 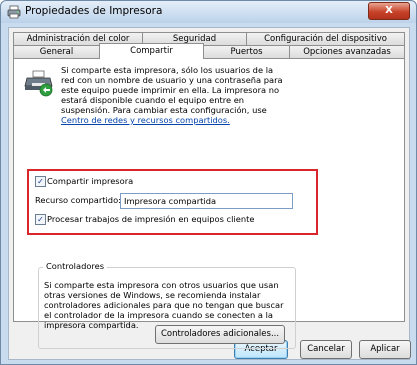 I want to click on apply-button: Aplicar, so click(x=385, y=349).